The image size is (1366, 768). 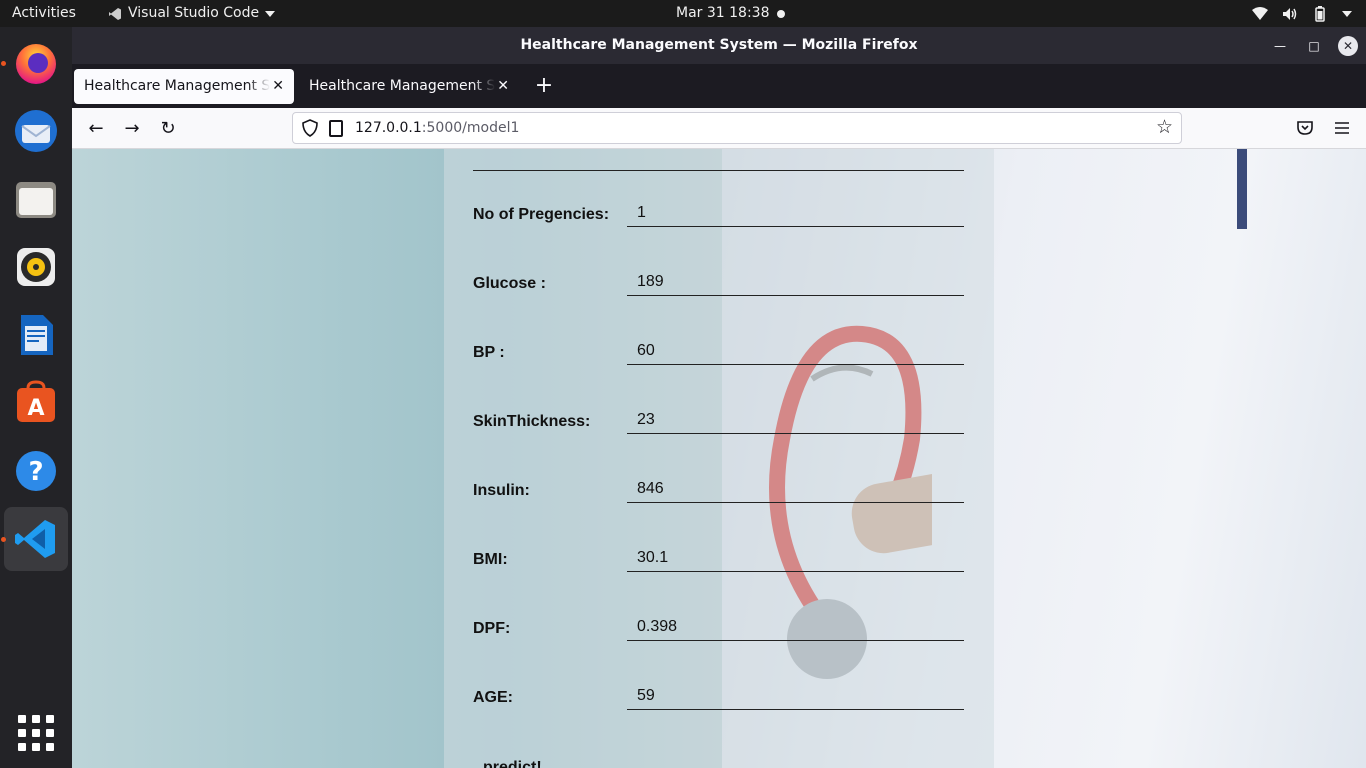 What do you see at coordinates (718, 188) in the screenshot?
I see `field-row-pregnancies: No of Pregencies:` at bounding box center [718, 188].